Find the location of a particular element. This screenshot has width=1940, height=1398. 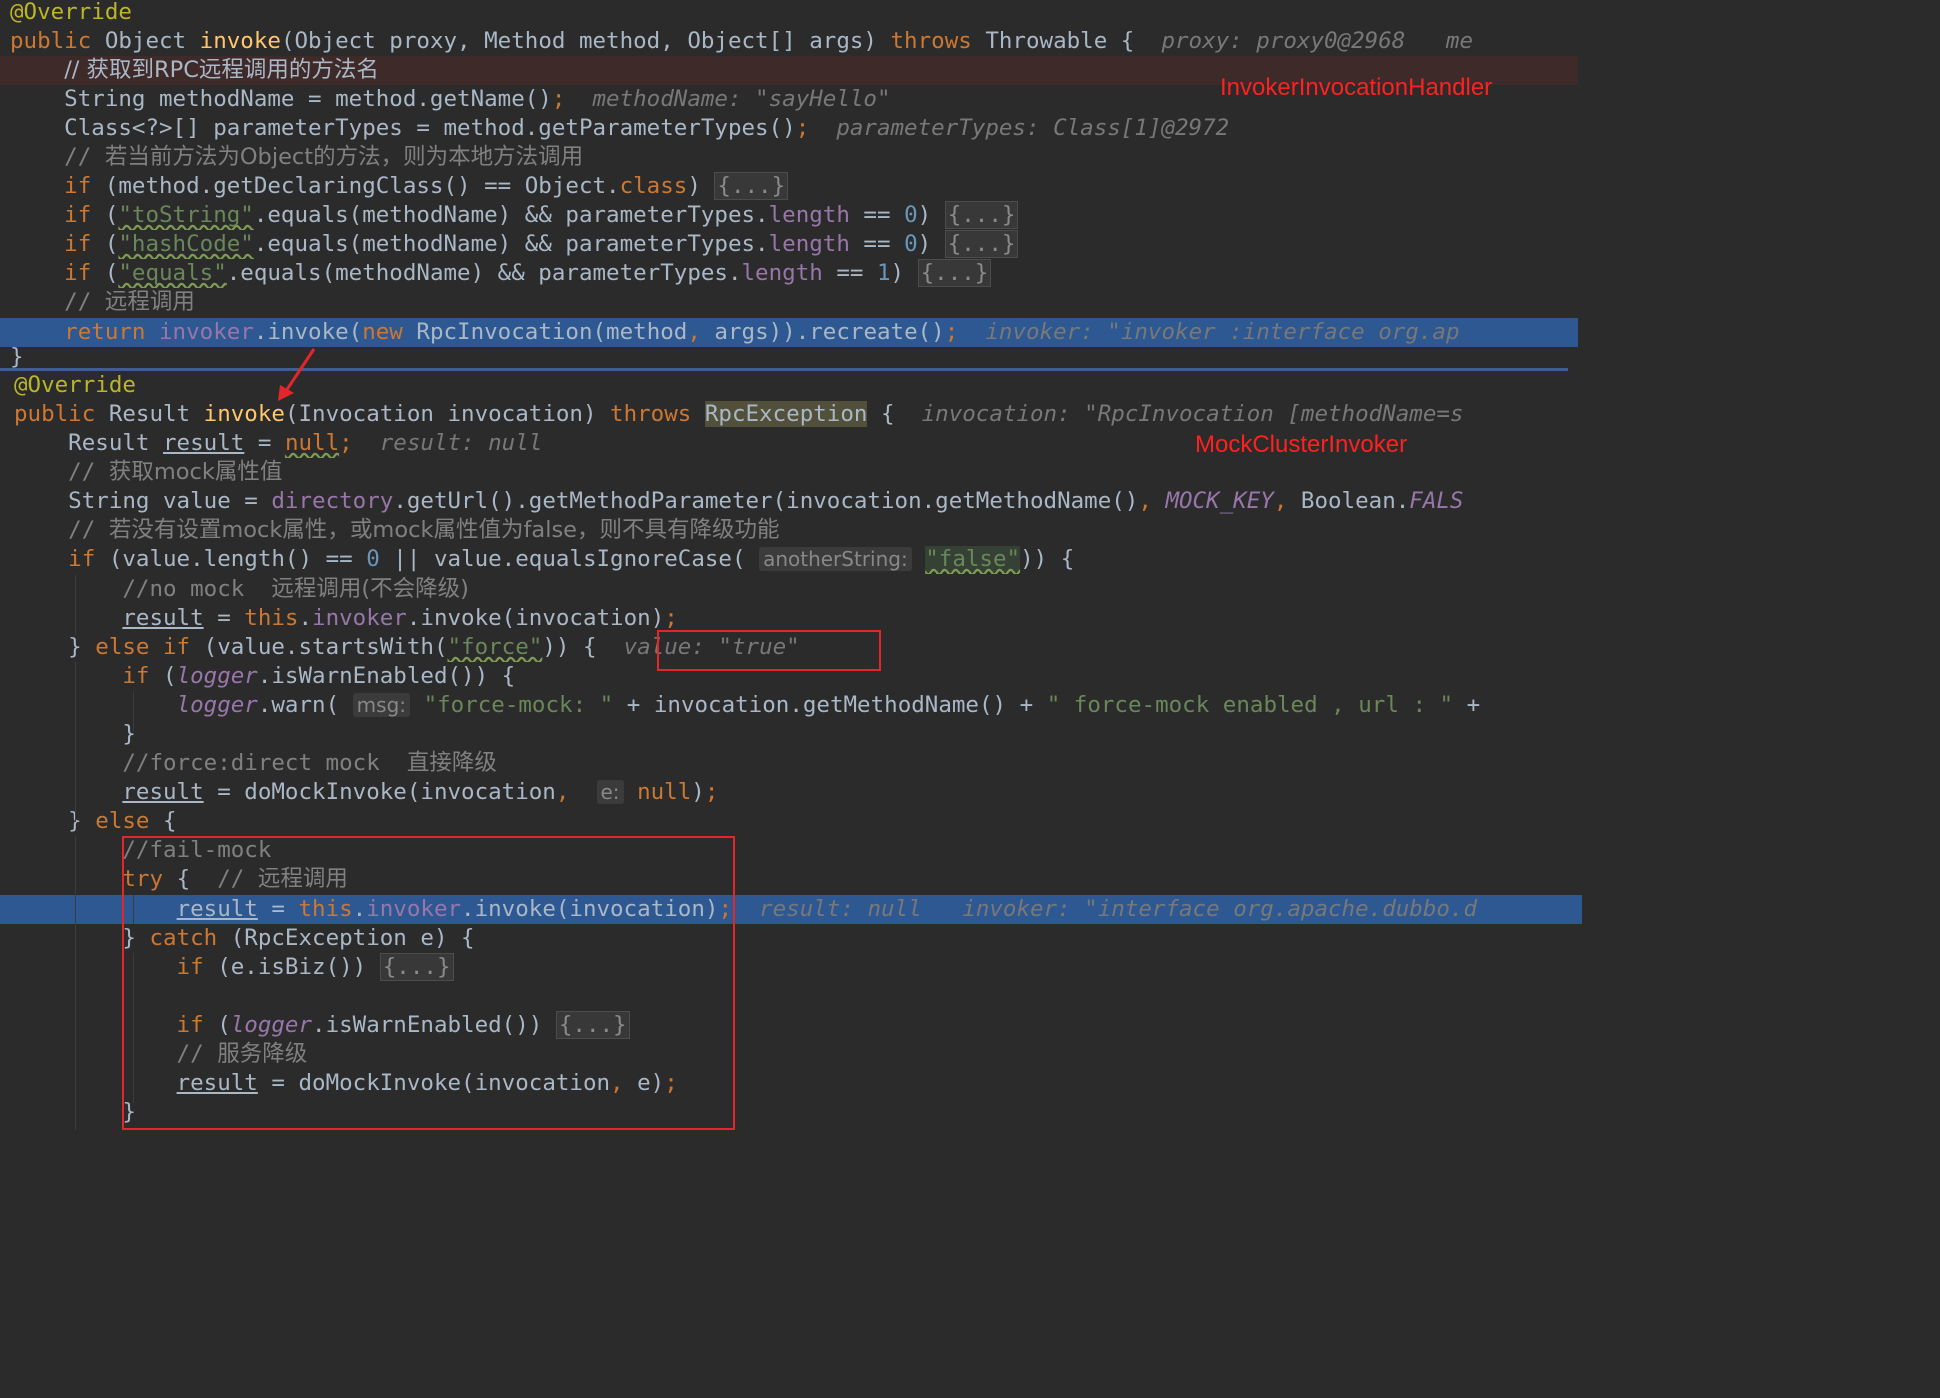

code-token: (Invocation invocation) is located at coordinates (447, 414).